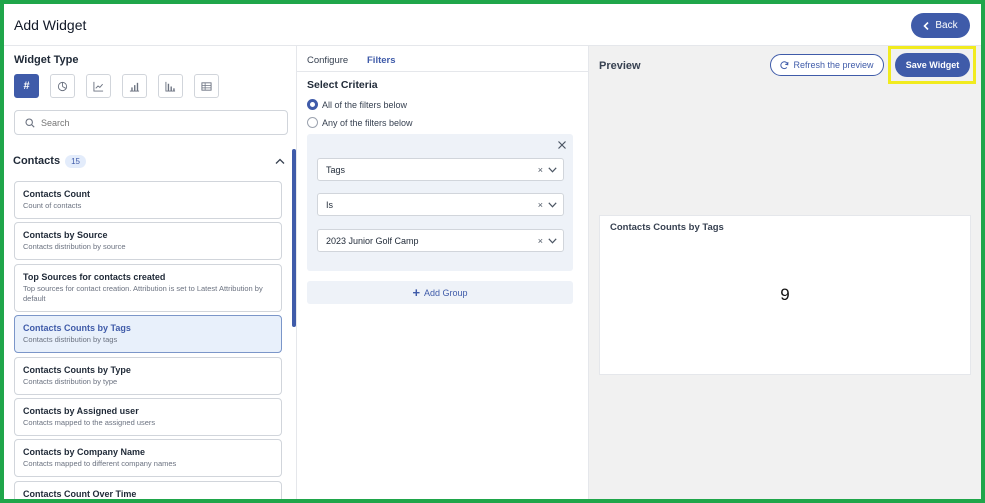 This screenshot has height=503, width=985. What do you see at coordinates (65, 235) in the screenshot?
I see `widget-item-title: Contacts by Source` at bounding box center [65, 235].